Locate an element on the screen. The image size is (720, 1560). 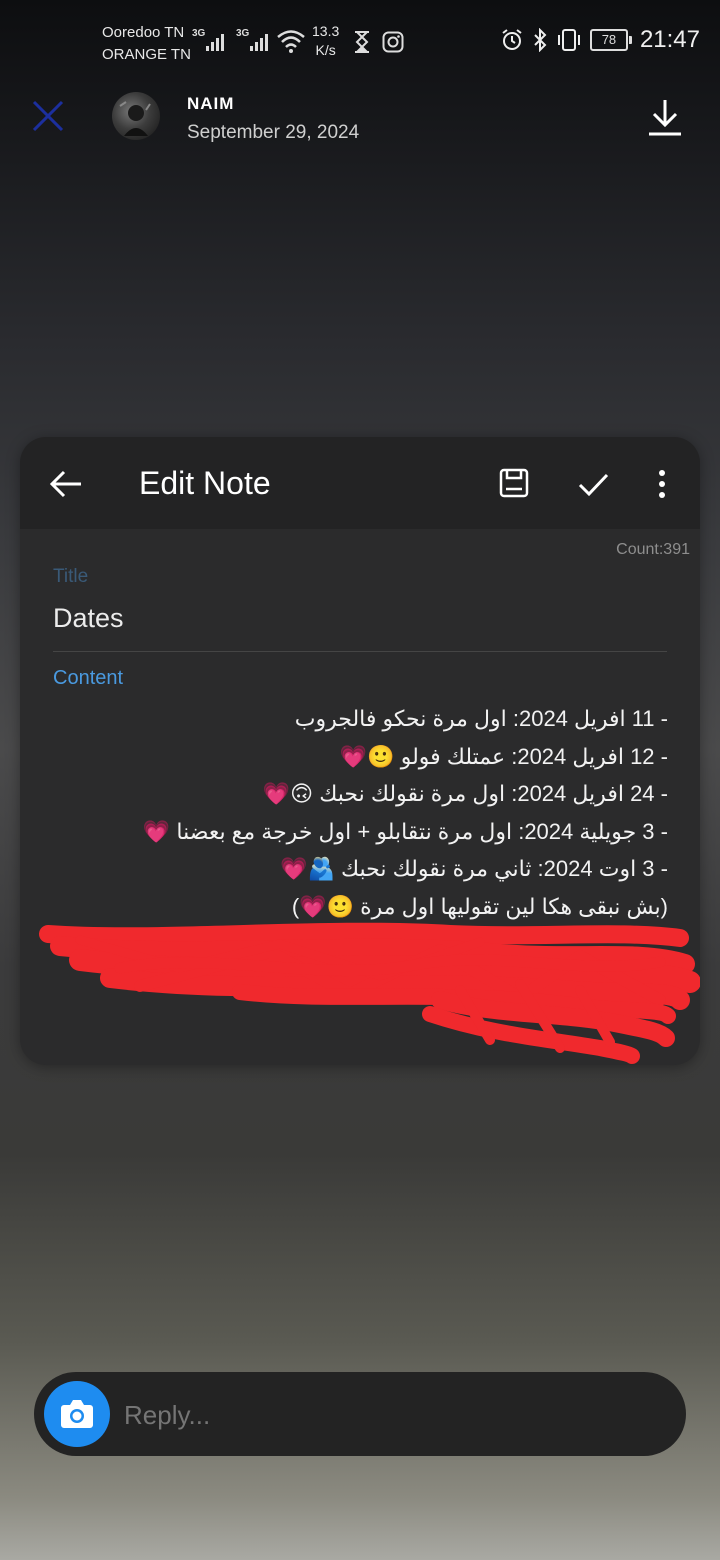
network-speed: 13.3 K/s is located at coordinates (325, 41).